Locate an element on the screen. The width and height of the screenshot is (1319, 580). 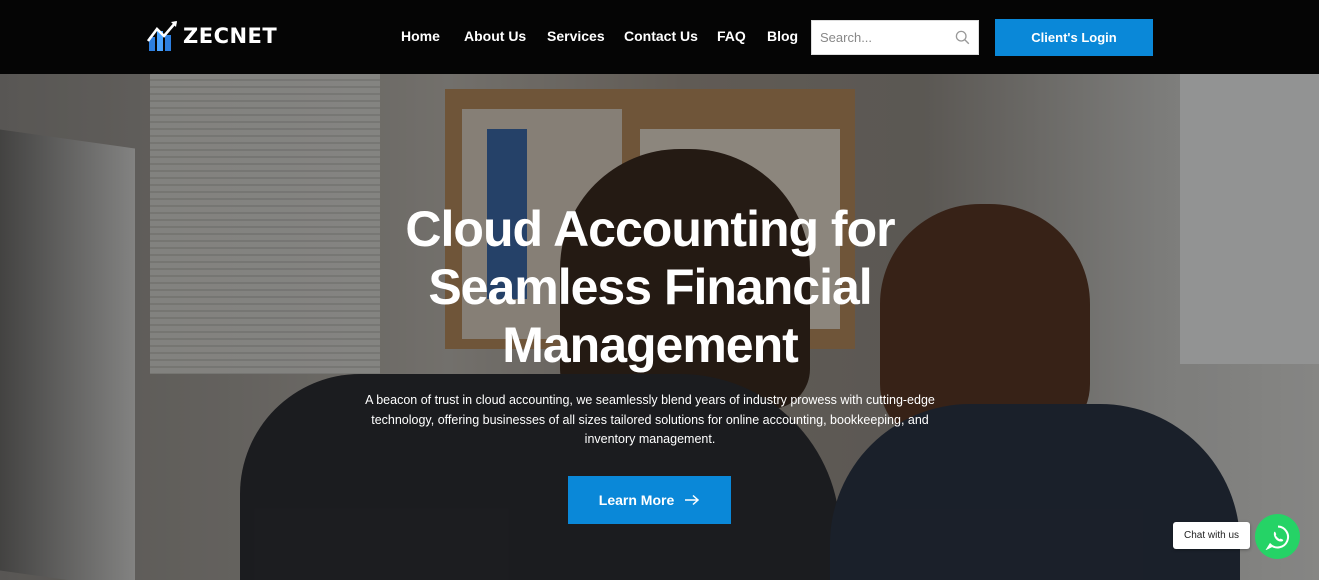
logo-chart-icon is located at coordinates (161, 36).